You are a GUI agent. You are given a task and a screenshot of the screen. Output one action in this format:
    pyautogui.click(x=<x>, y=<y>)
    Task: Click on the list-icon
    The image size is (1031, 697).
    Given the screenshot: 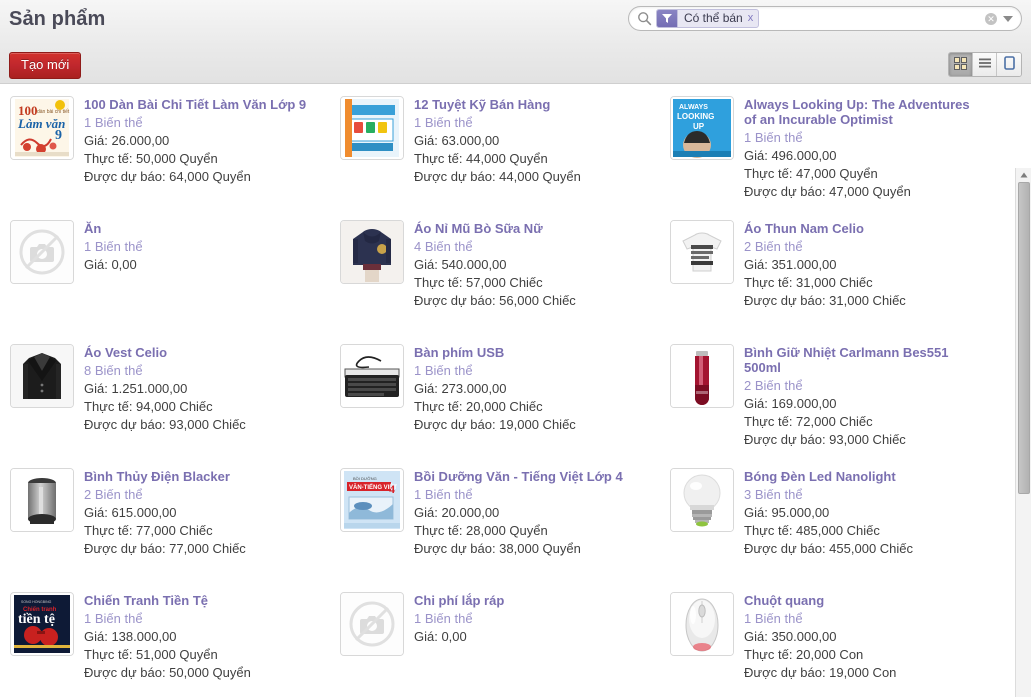 What is the action you would take?
    pyautogui.click(x=985, y=64)
    